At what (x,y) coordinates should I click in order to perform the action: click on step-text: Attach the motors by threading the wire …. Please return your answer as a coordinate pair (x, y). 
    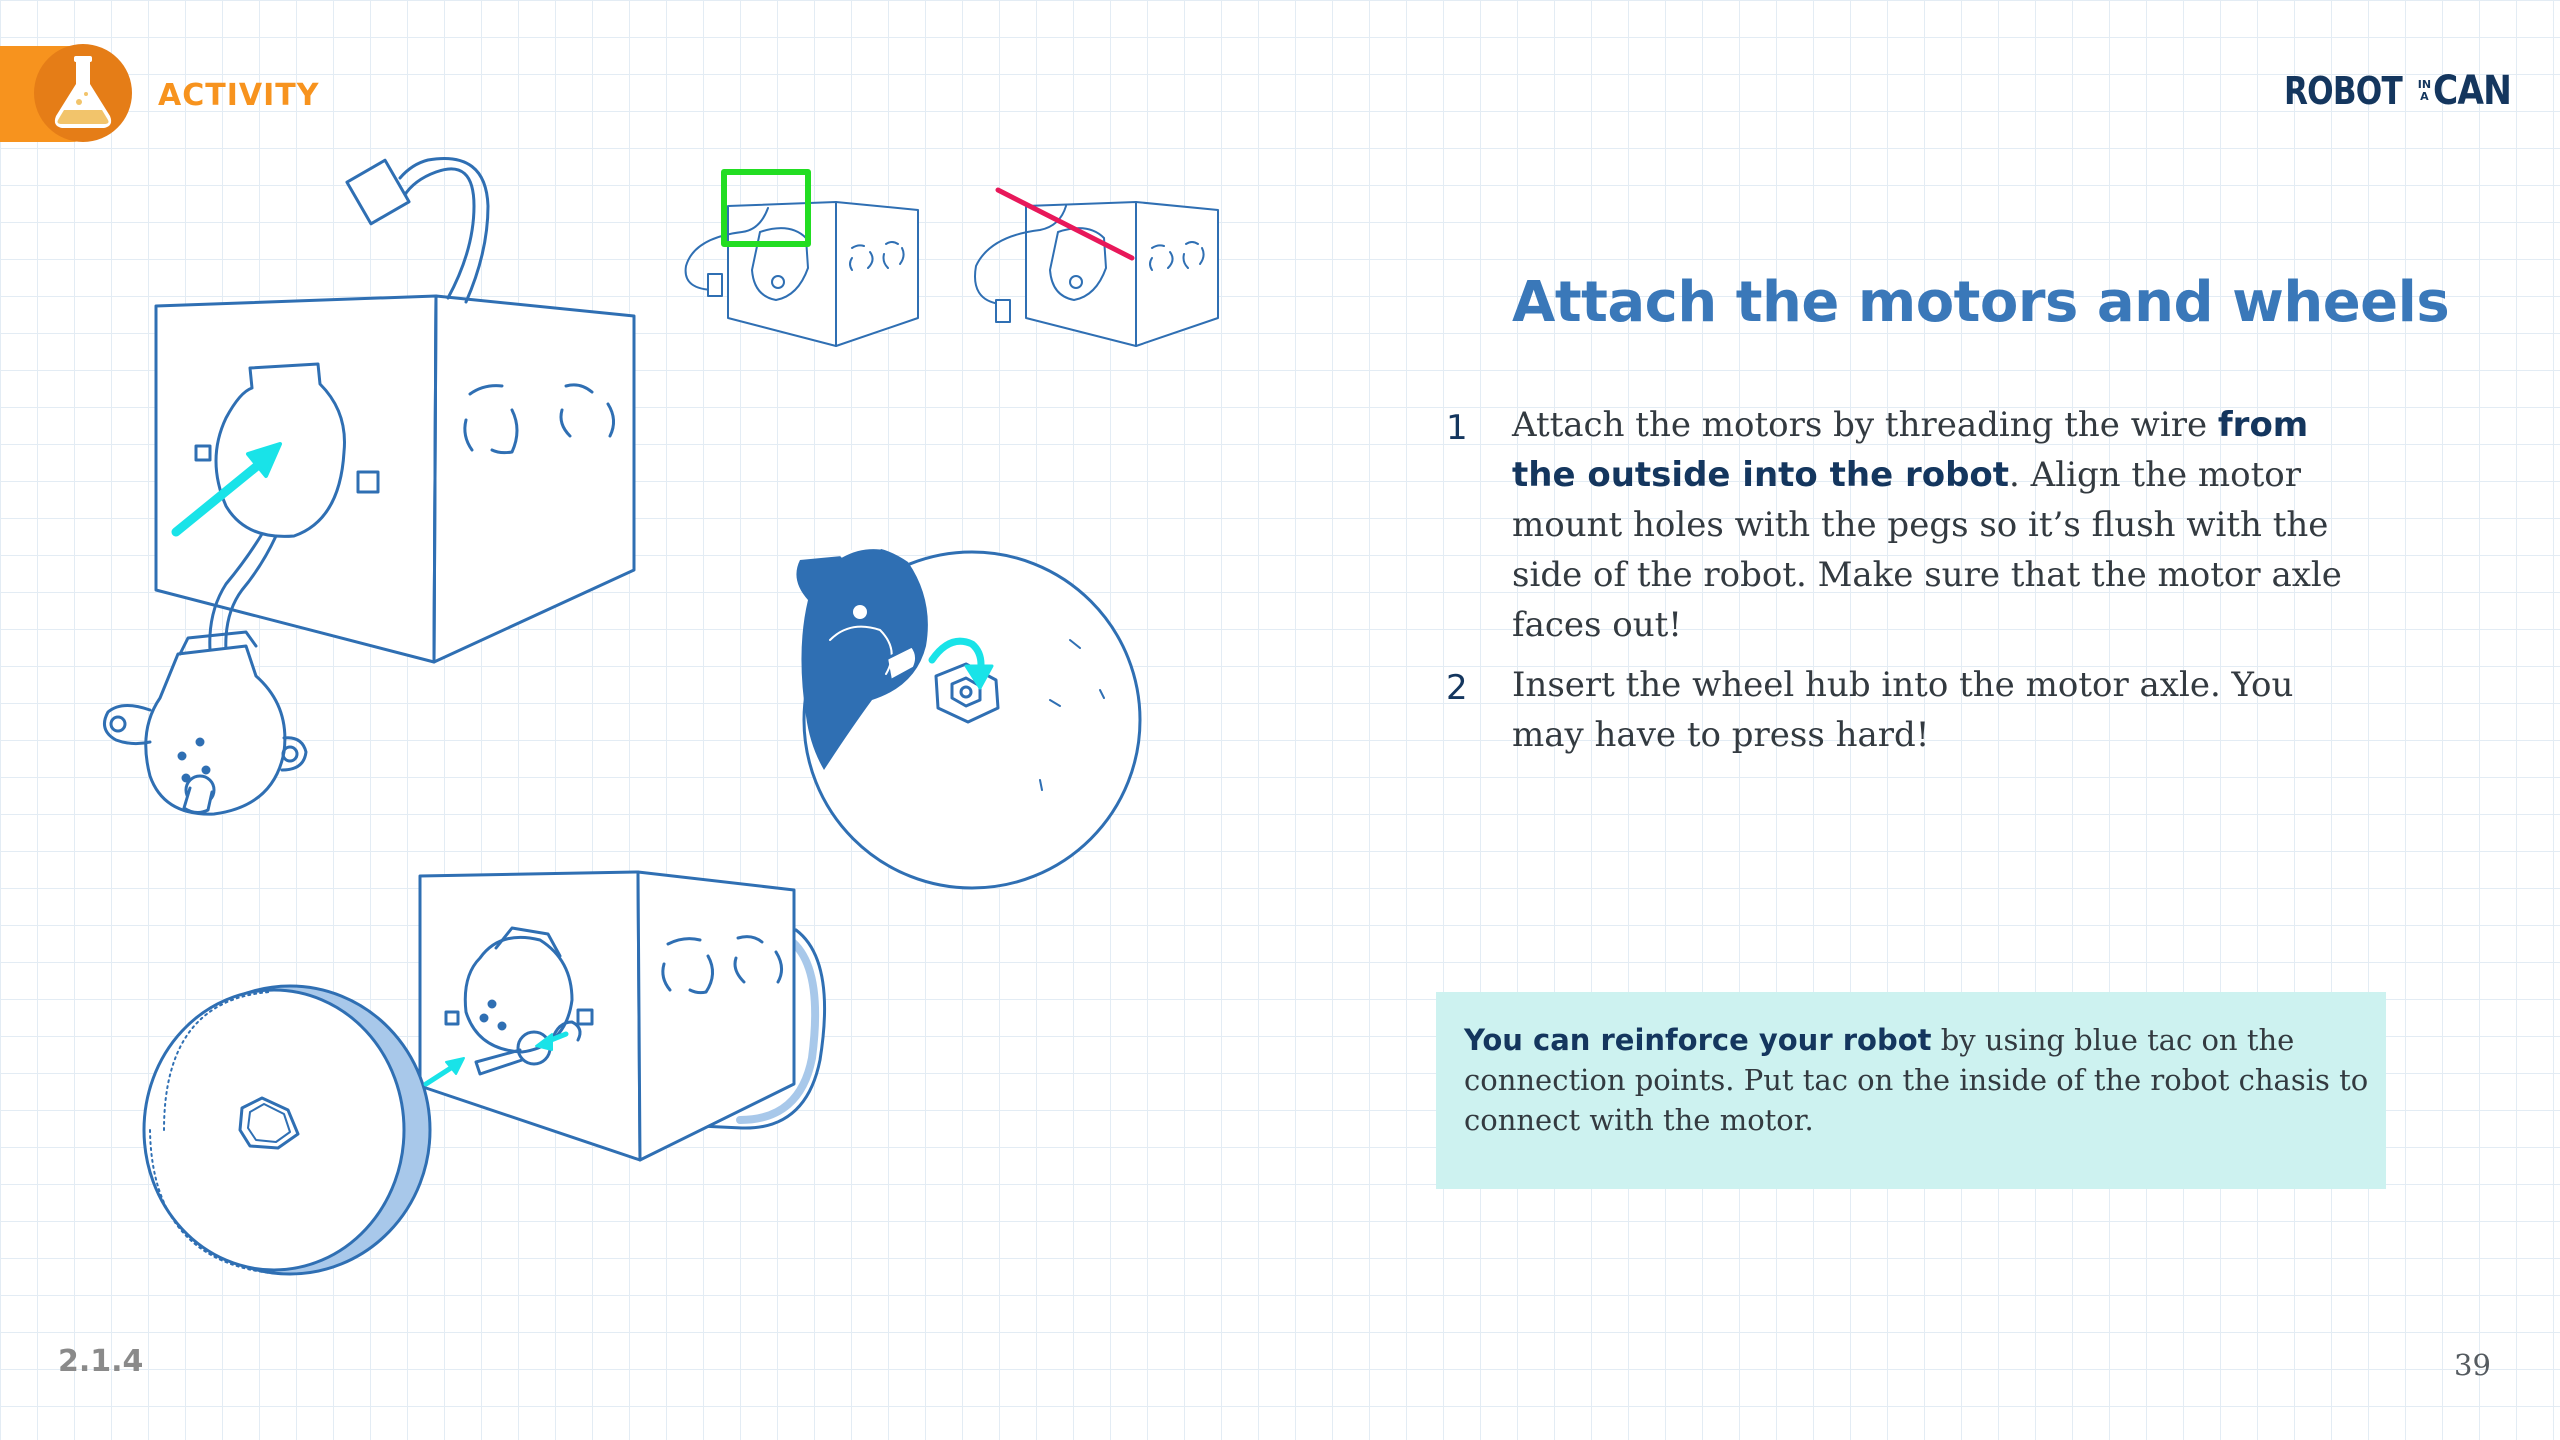
    Looking at the image, I should click on (1942, 525).